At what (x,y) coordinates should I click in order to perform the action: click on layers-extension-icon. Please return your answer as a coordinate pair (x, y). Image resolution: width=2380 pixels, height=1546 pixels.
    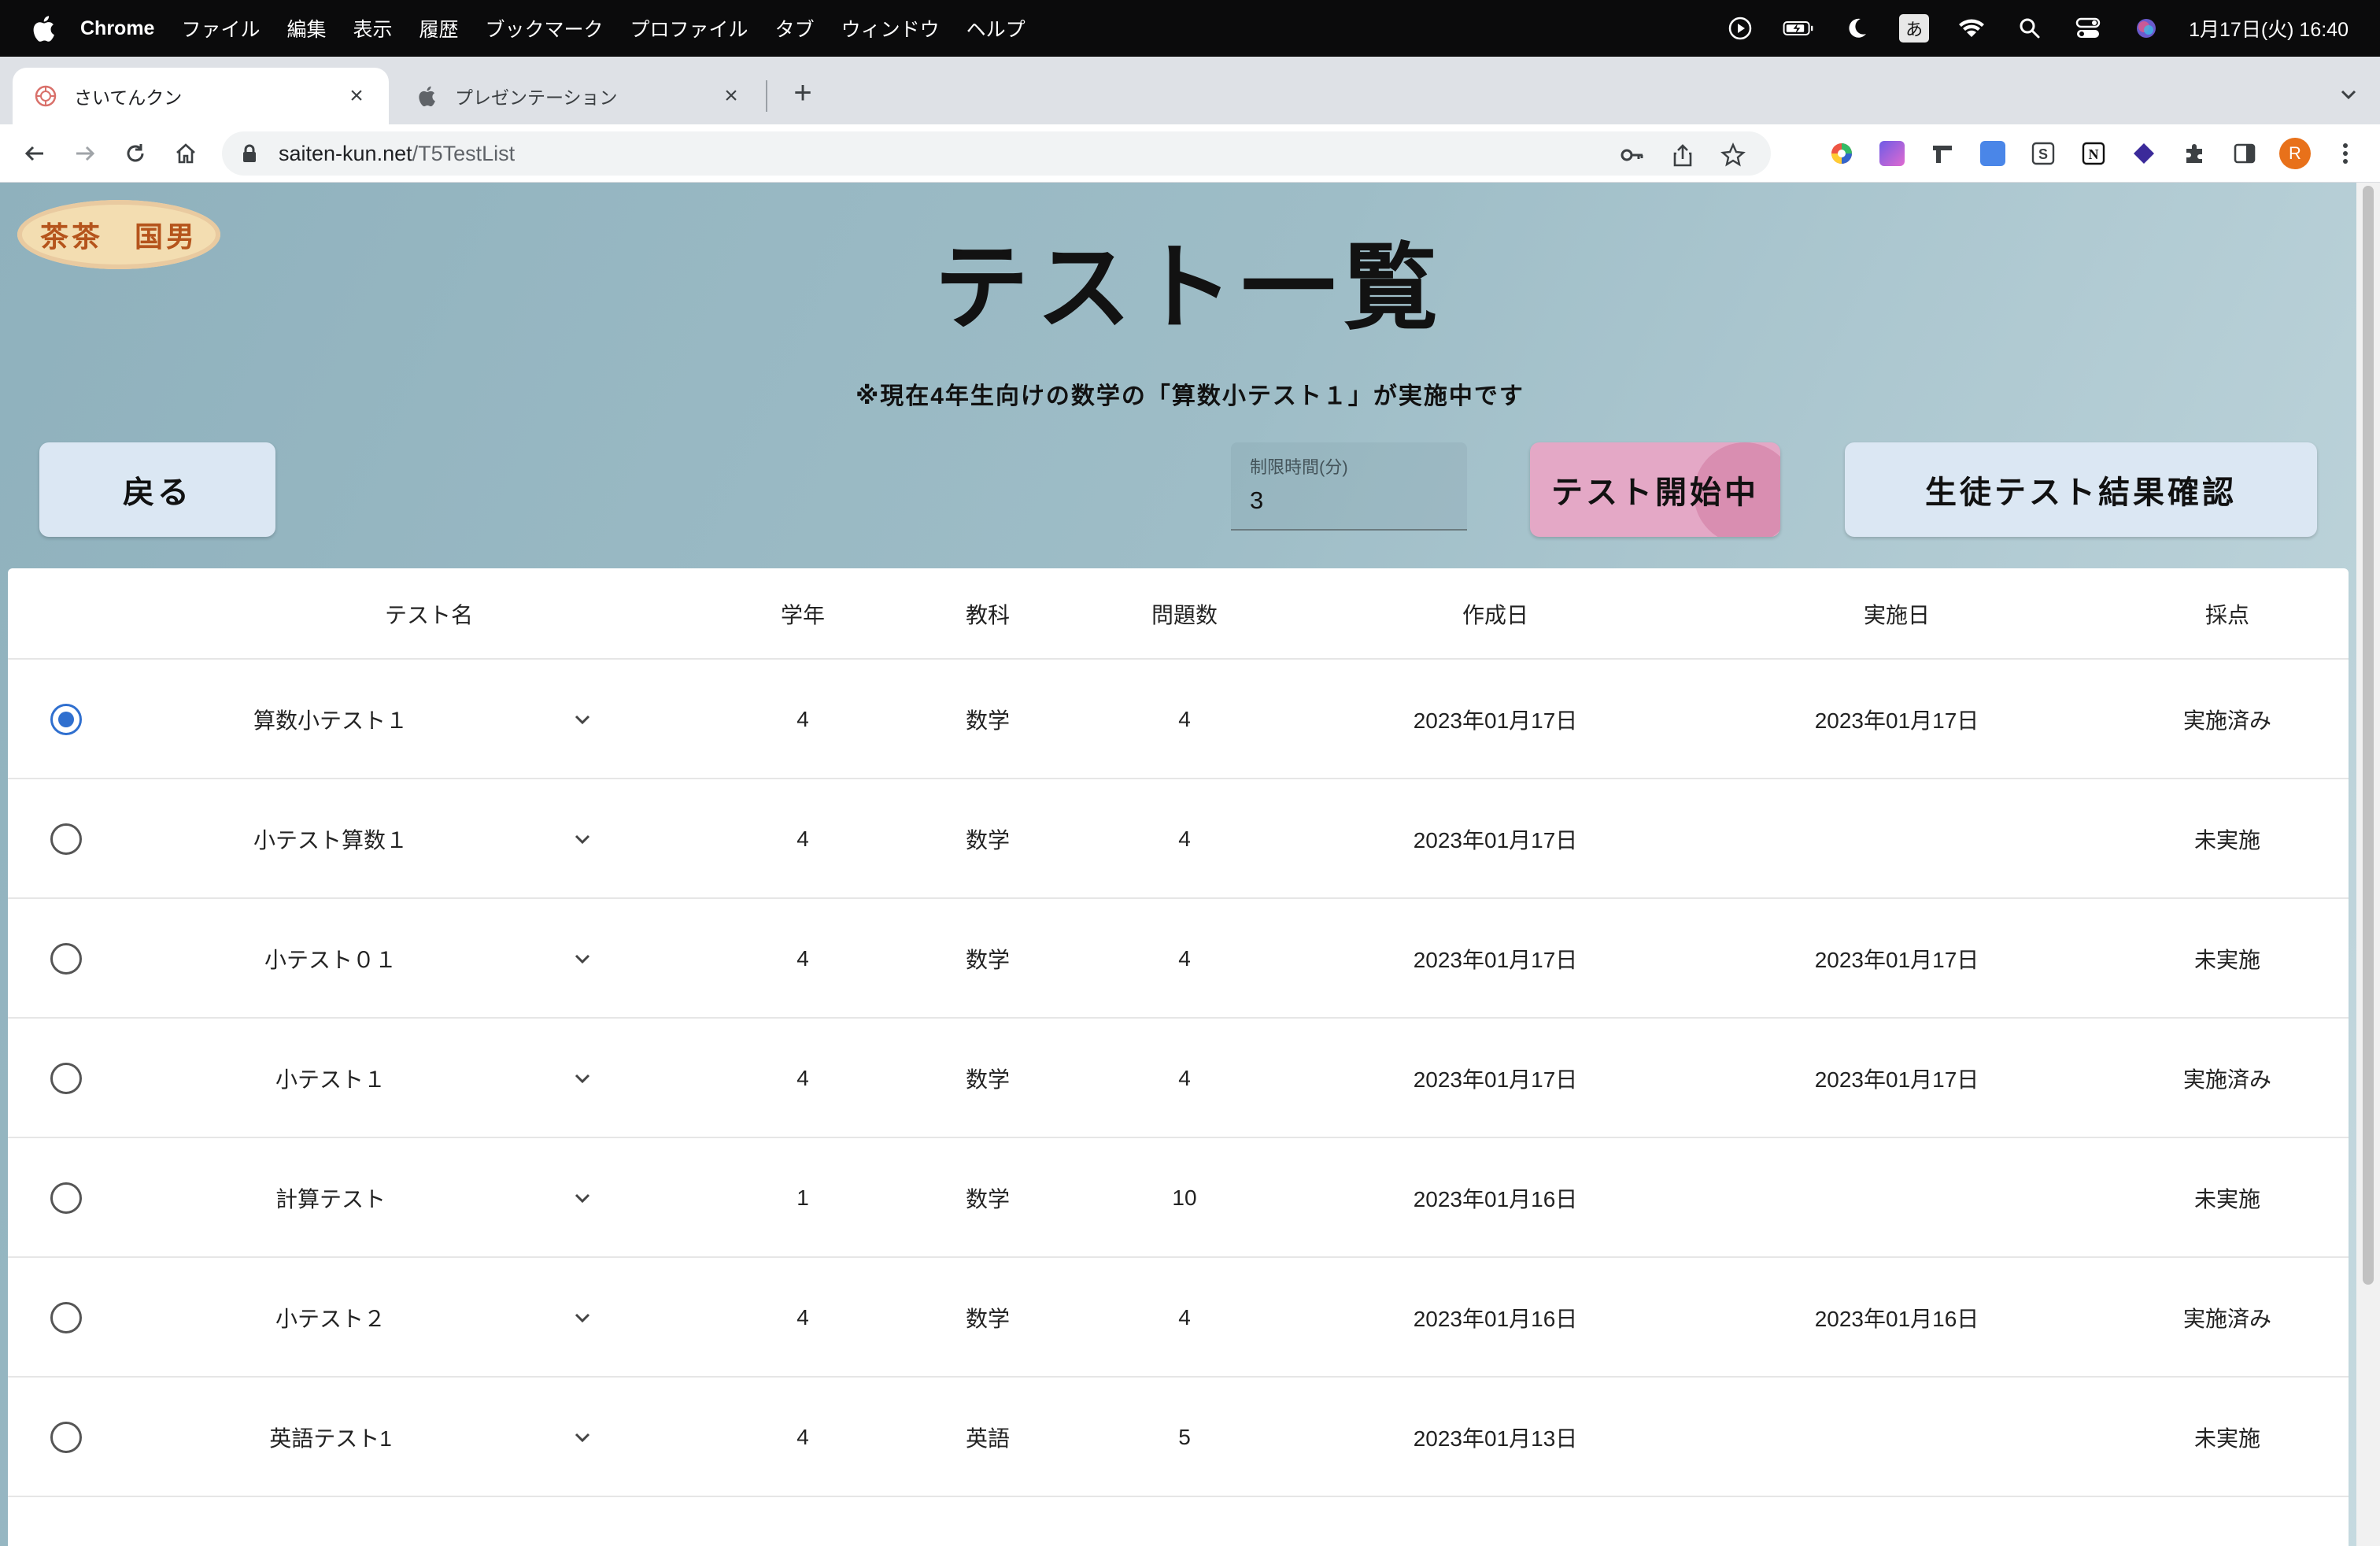
    Looking at the image, I should click on (2144, 153).